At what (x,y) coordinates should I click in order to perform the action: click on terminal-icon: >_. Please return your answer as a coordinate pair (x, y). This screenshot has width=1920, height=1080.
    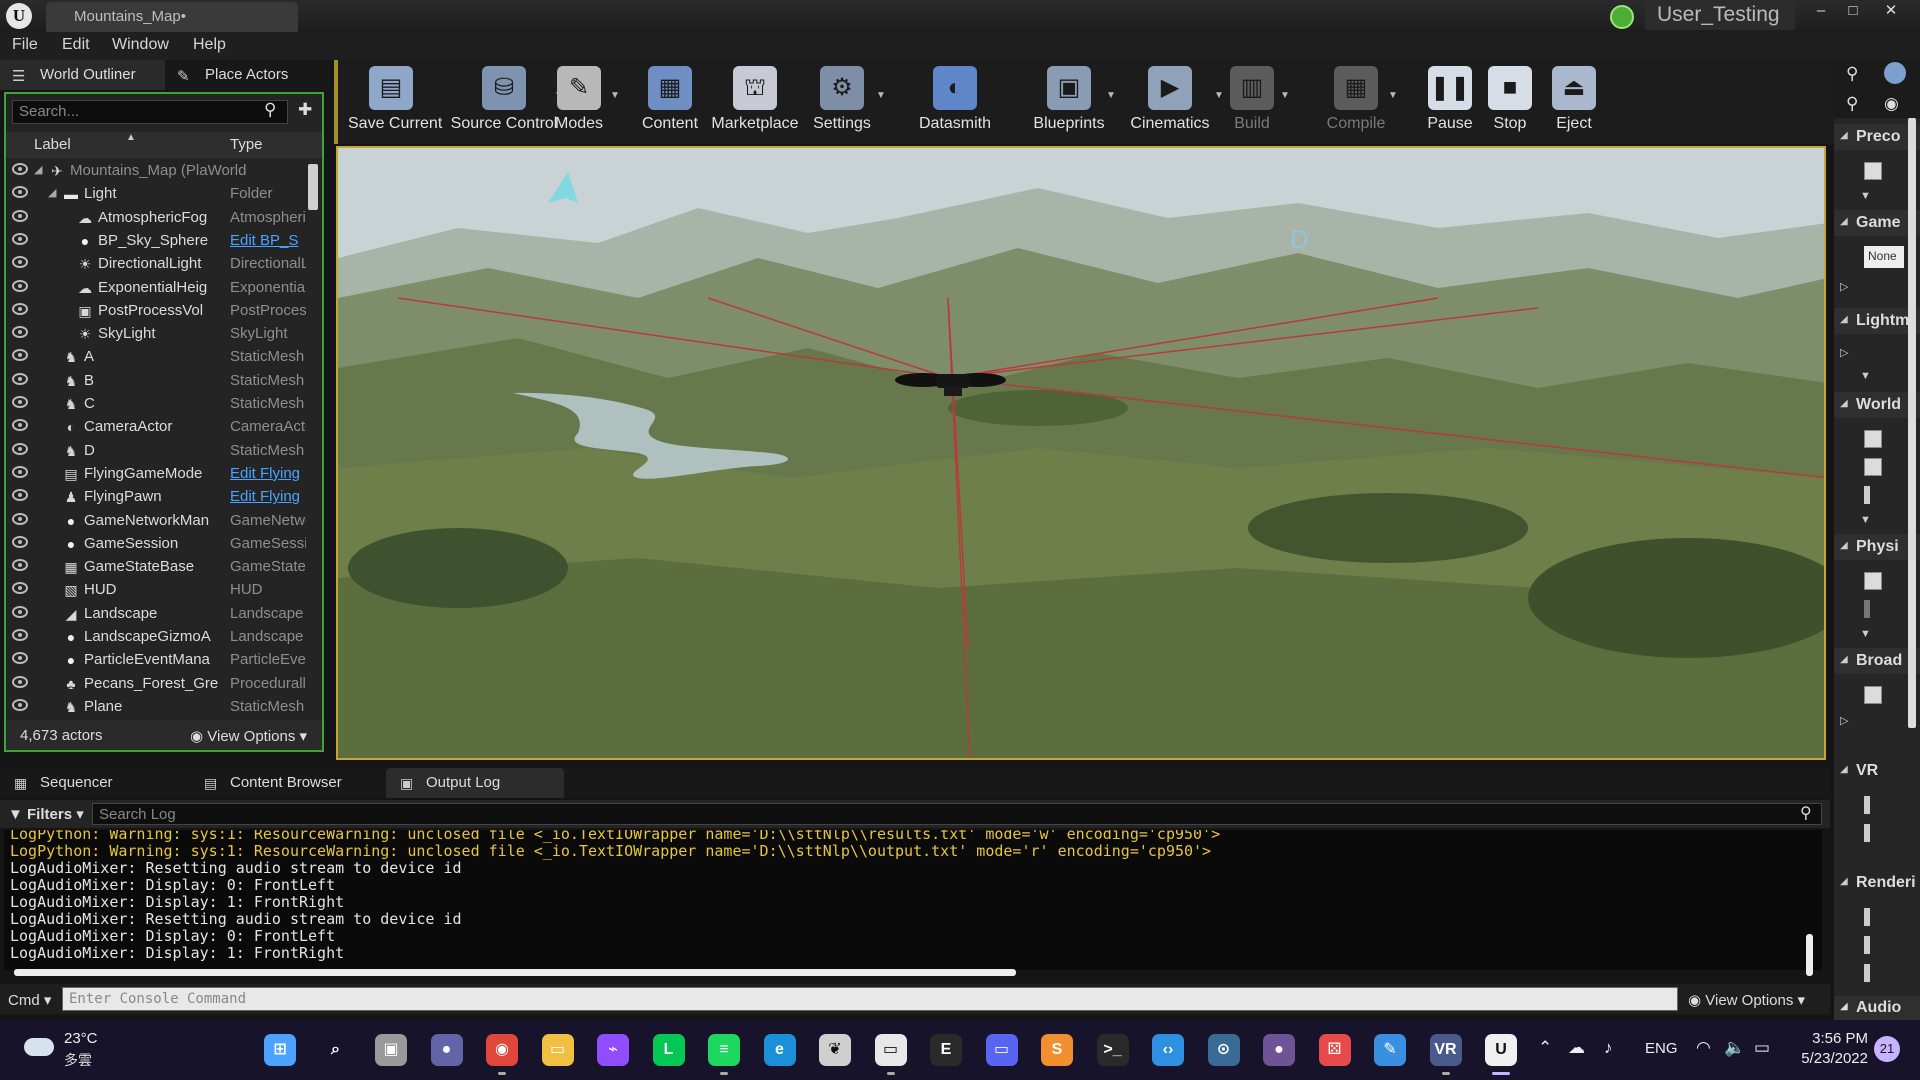
    Looking at the image, I should click on (1112, 1050).